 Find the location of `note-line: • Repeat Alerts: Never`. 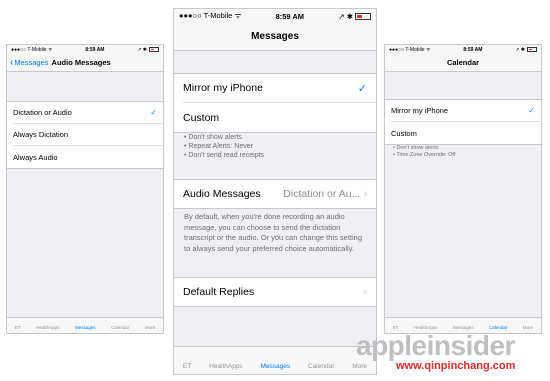

note-line: • Repeat Alerts: Never is located at coordinates (218, 146).